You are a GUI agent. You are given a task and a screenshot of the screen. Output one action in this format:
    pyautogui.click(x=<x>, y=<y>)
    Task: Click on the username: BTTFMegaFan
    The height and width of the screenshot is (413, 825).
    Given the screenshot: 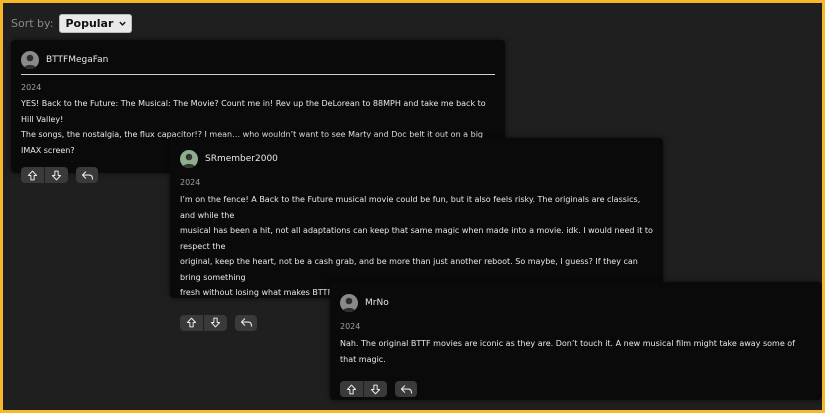 What is the action you would take?
    pyautogui.click(x=77, y=60)
    